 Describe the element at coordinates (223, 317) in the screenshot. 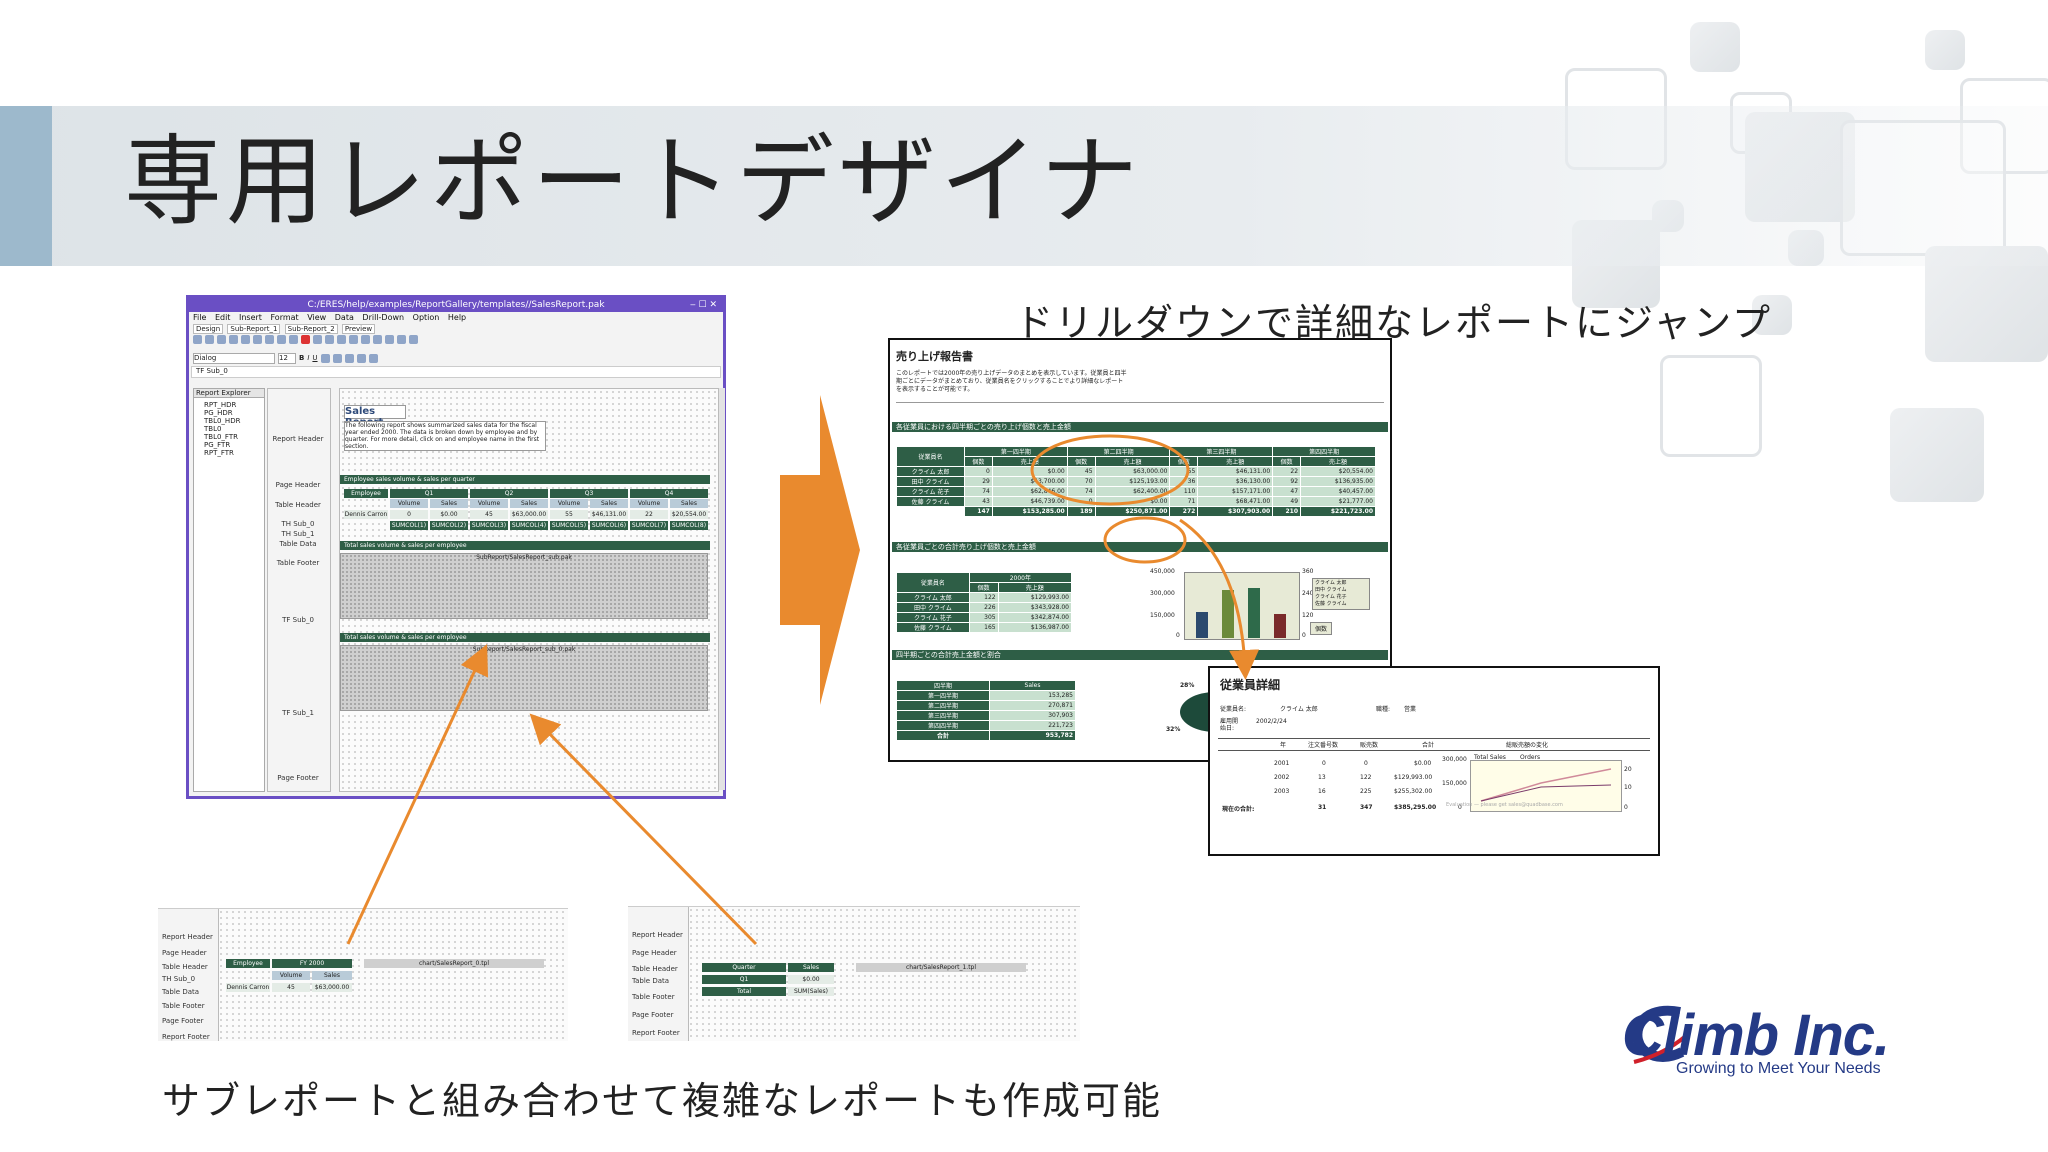

I see `menu-edit: Edit` at that location.